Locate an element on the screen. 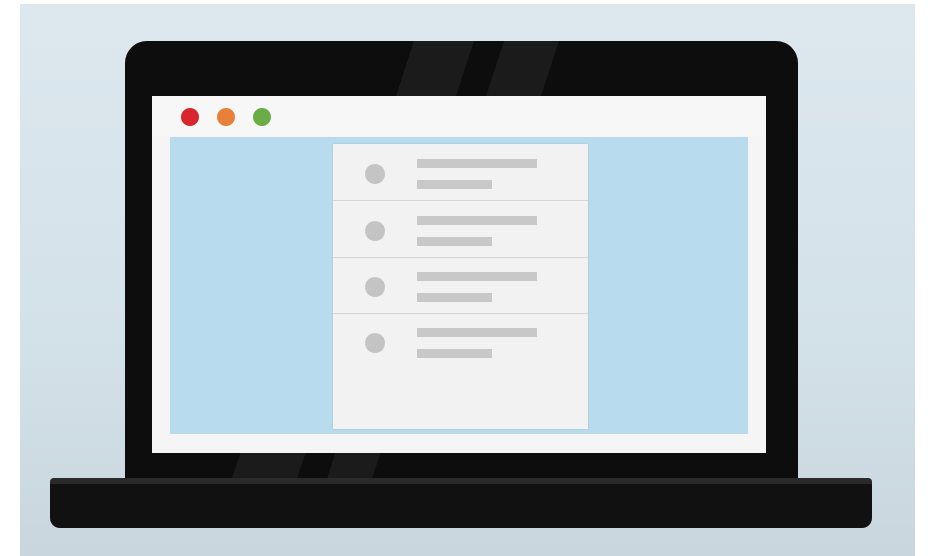 The height and width of the screenshot is (556, 933). close-dot-icon is located at coordinates (190, 117).